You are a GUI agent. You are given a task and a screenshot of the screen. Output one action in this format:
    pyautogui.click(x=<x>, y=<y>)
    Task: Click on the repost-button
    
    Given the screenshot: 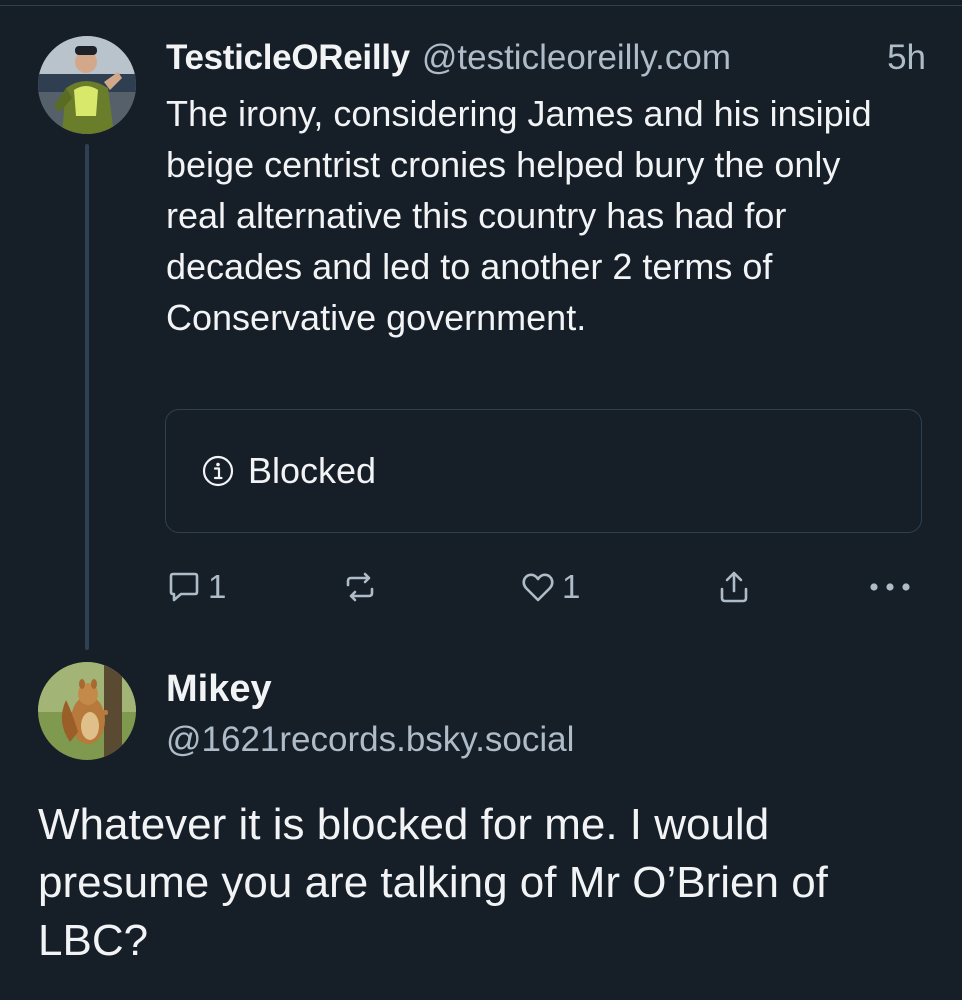 What is the action you would take?
    pyautogui.click(x=360, y=587)
    